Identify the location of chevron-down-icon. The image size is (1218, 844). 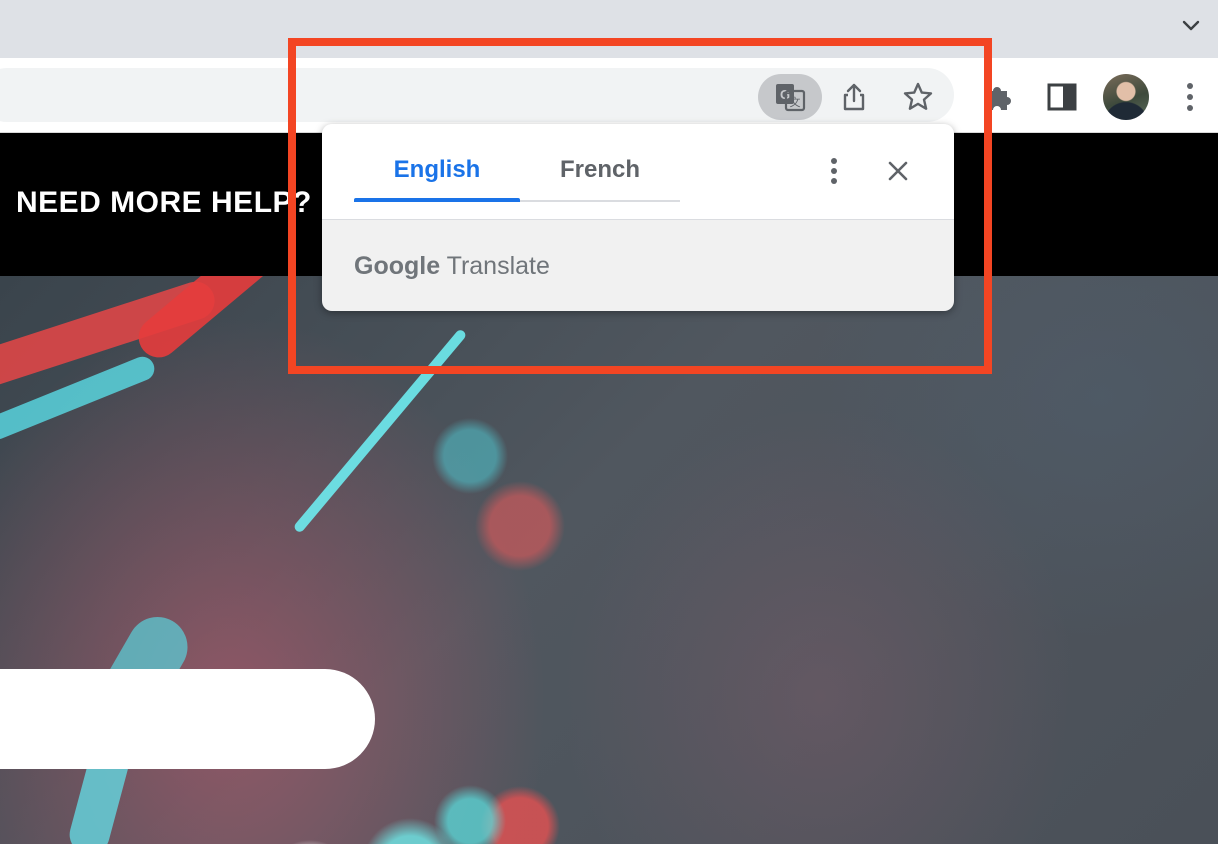
(1191, 25).